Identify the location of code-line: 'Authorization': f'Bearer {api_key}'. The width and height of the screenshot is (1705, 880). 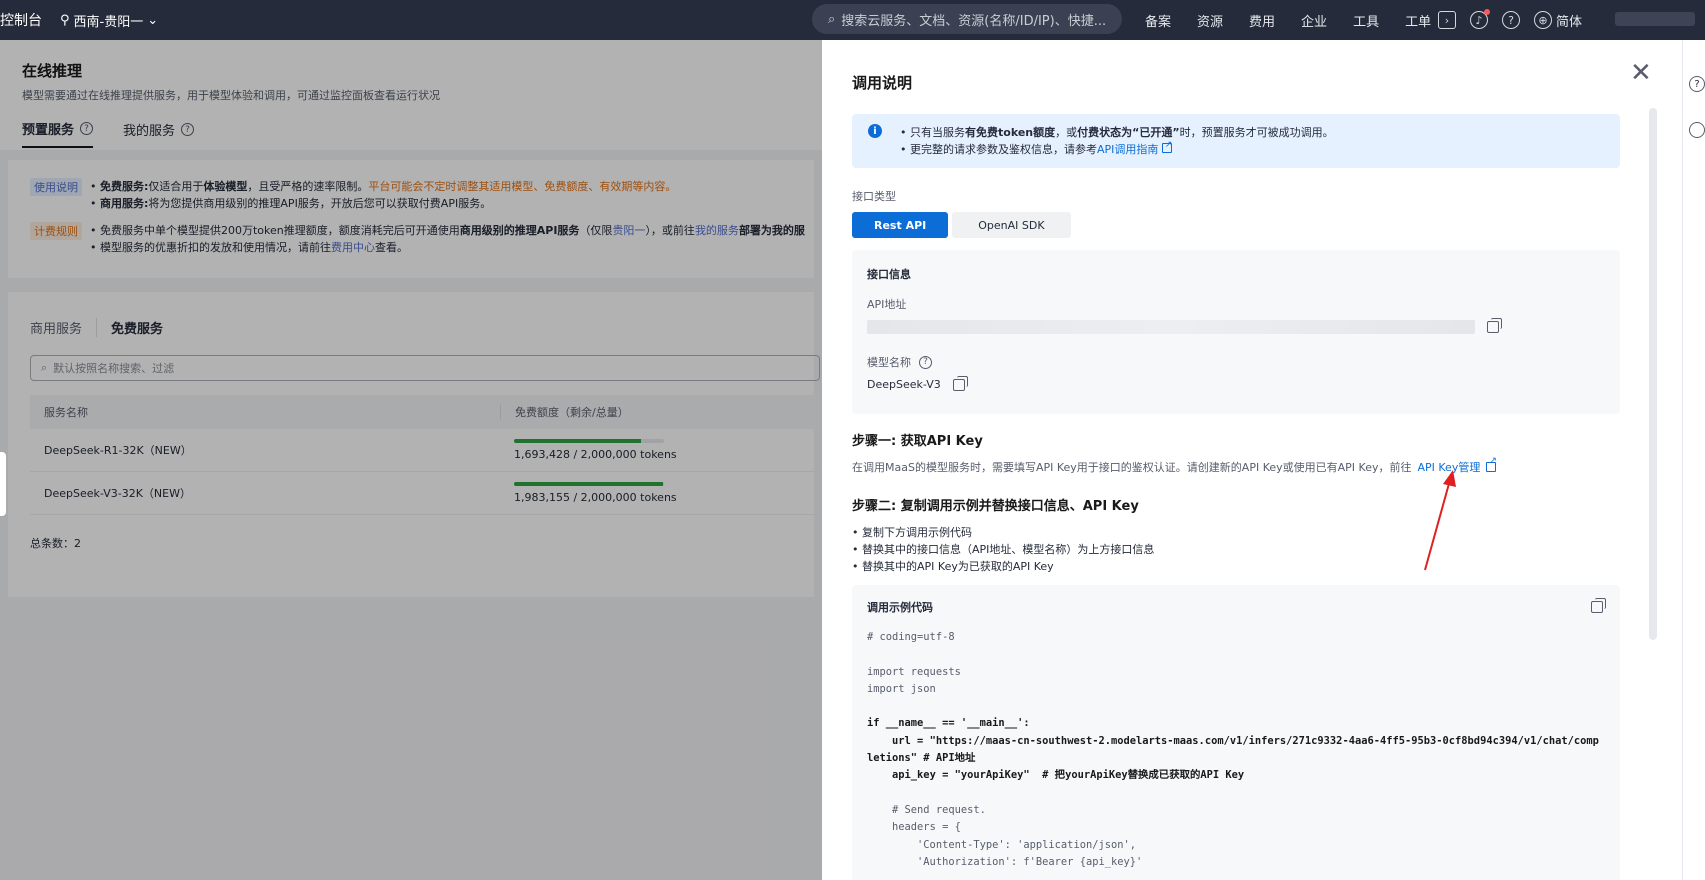
(1005, 861).